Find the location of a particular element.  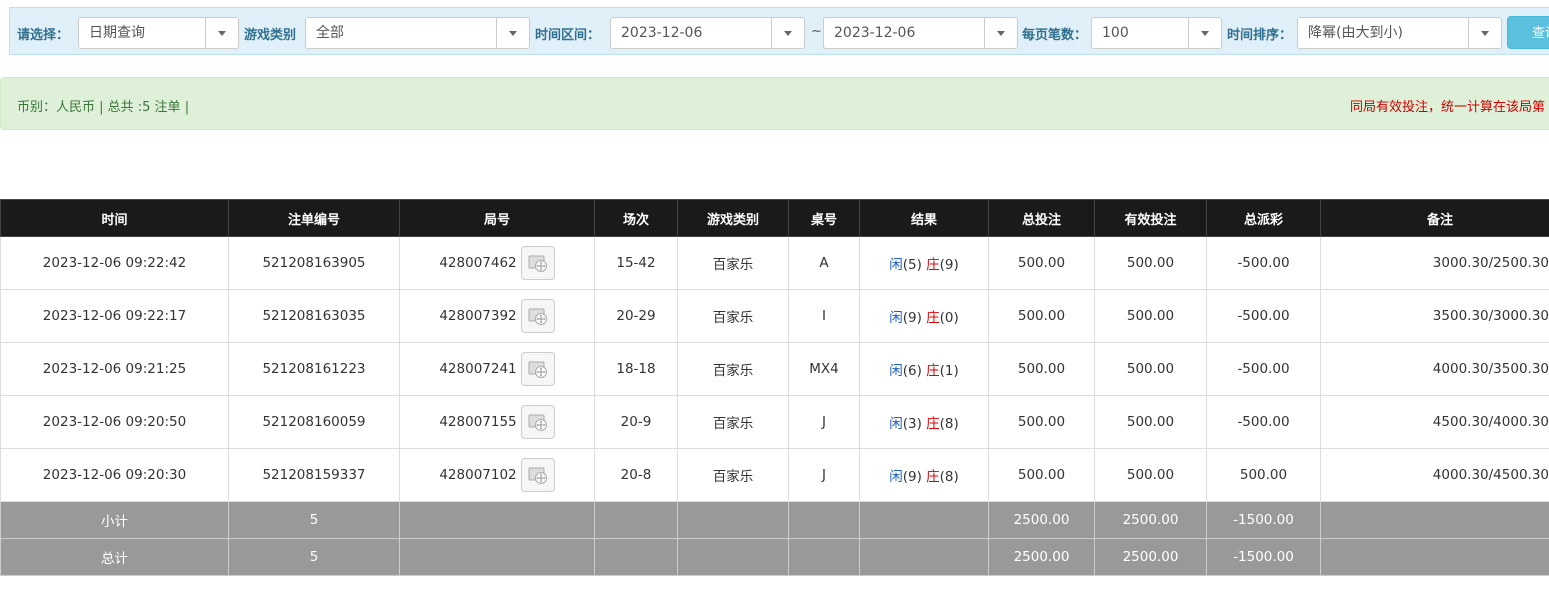

cell-round: 428007155 is located at coordinates (497, 422).